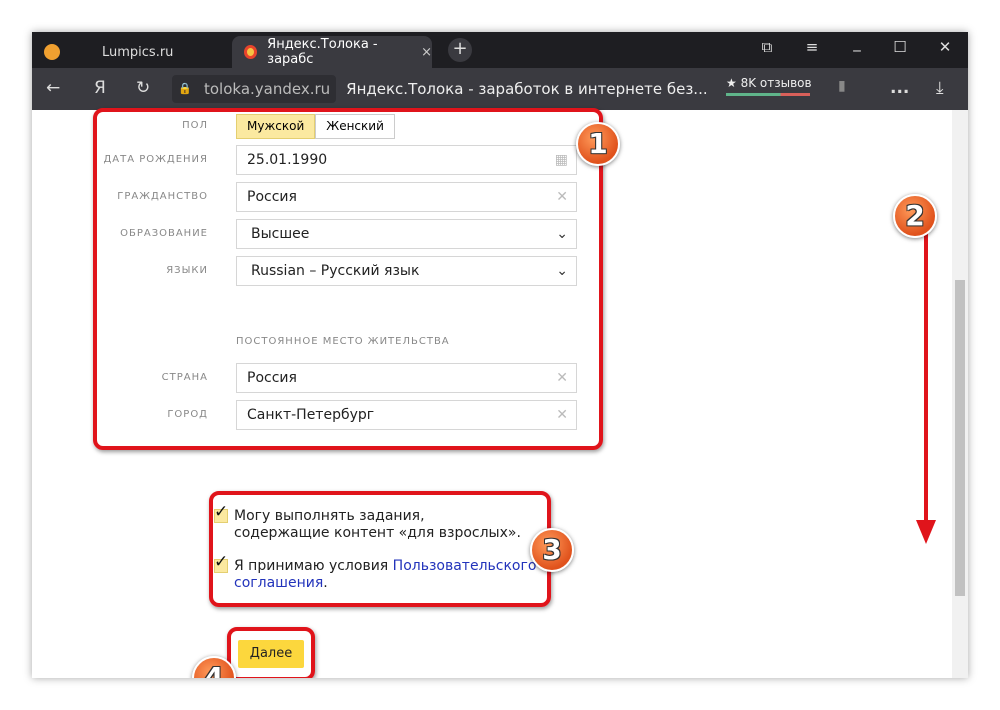 Image resolution: width=1000 pixels, height=710 pixels. What do you see at coordinates (857, 43) in the screenshot?
I see `minimize-button: _` at bounding box center [857, 43].